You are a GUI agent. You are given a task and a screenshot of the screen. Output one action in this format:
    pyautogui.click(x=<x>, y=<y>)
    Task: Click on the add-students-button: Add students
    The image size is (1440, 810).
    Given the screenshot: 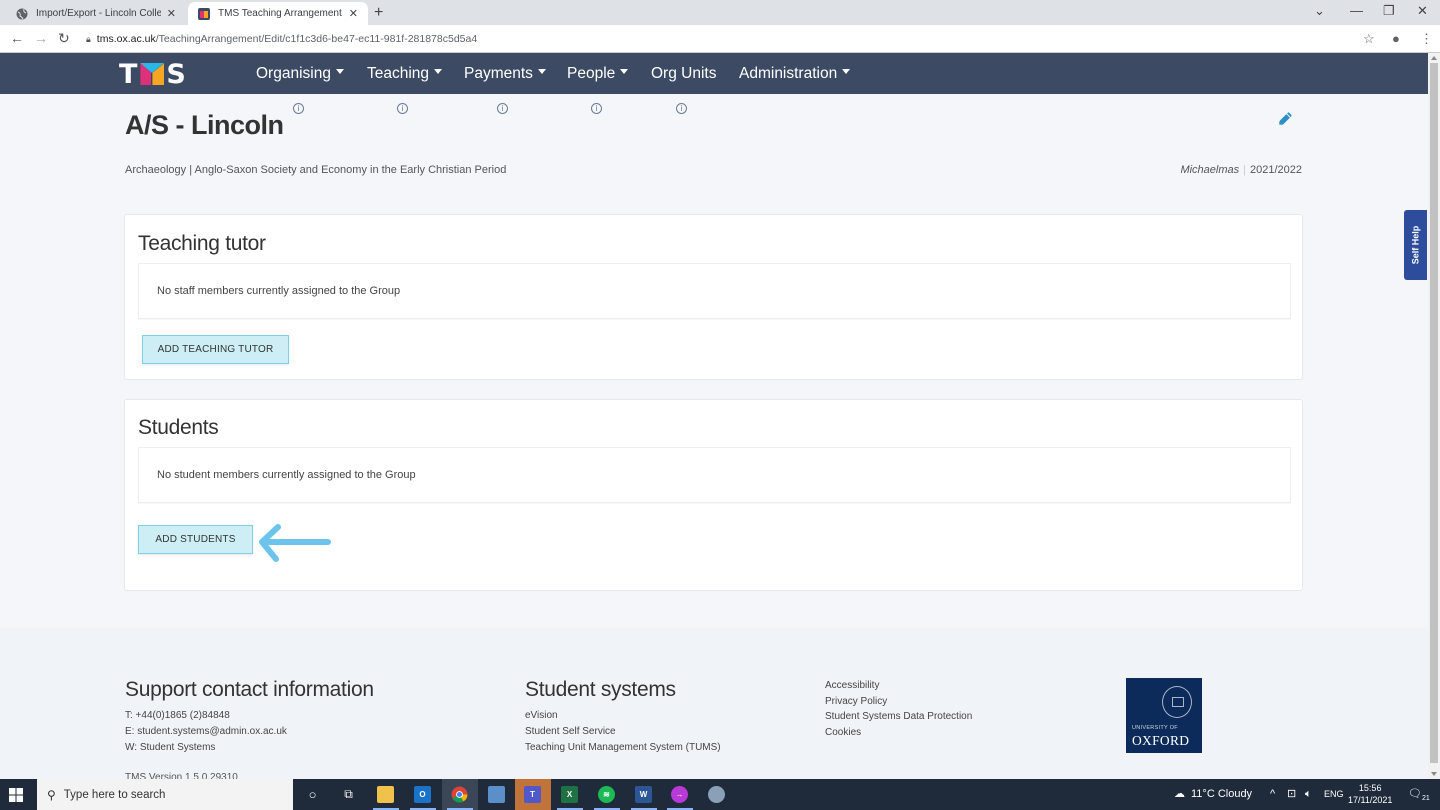 What is the action you would take?
    pyautogui.click(x=195, y=539)
    